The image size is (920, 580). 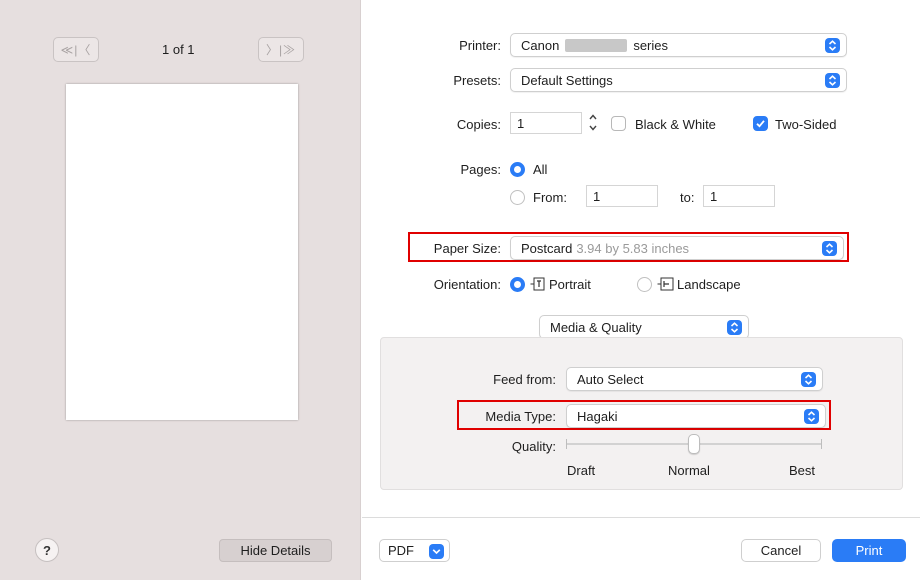 I want to click on section-select-value: Media & Quality, so click(x=596, y=327).